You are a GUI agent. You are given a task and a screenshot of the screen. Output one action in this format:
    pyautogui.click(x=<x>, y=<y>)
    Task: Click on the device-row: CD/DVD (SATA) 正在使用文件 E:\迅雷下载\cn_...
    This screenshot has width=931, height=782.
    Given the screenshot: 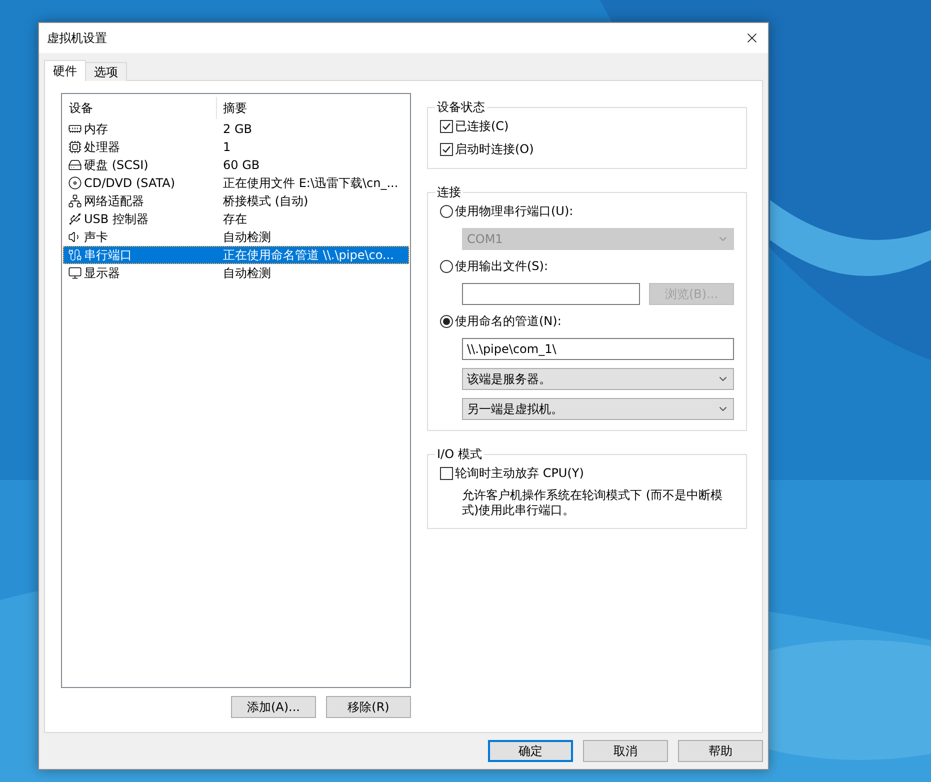 What is the action you would take?
    pyautogui.click(x=236, y=183)
    